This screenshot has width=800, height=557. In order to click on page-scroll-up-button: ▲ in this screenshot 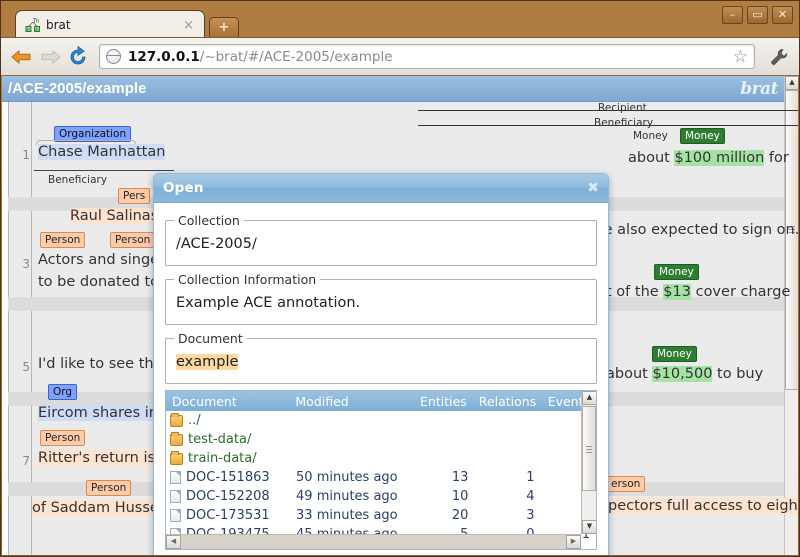, I will do `click(791, 83)`.